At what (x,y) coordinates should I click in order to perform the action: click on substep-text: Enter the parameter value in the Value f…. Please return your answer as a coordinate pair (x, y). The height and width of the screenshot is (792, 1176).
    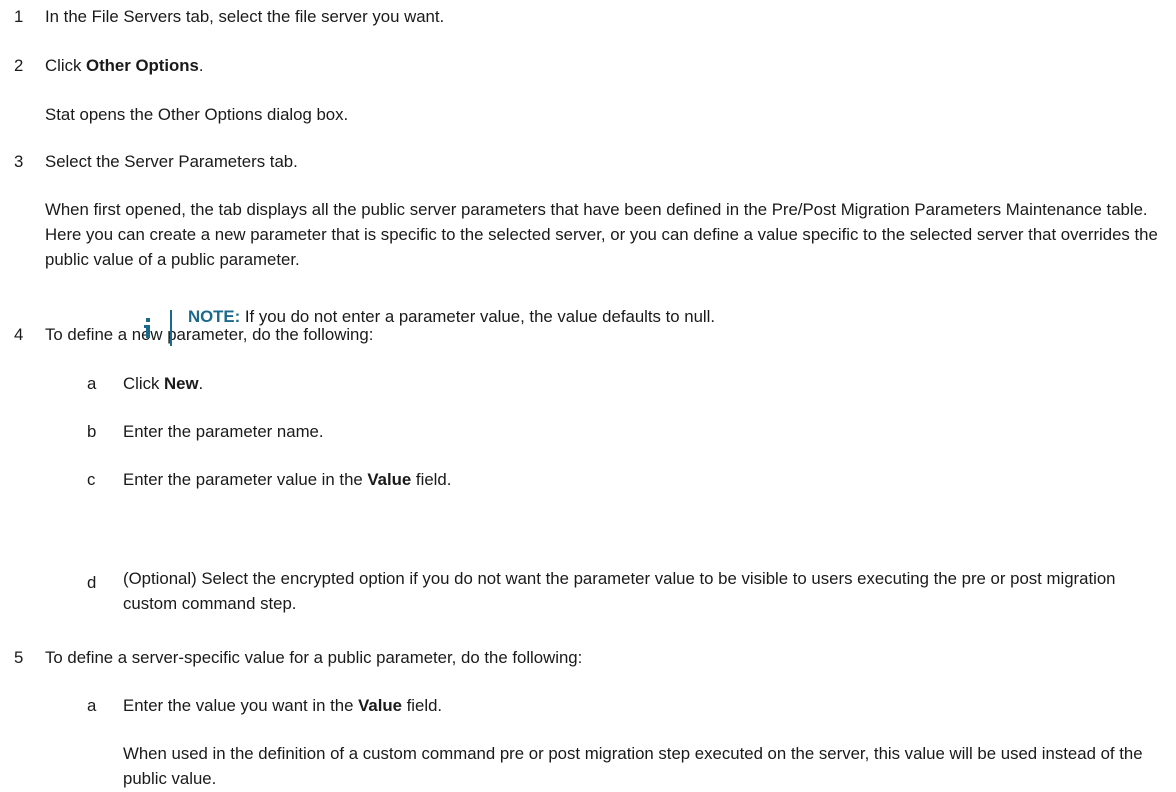
    Looking at the image, I should click on (287, 480).